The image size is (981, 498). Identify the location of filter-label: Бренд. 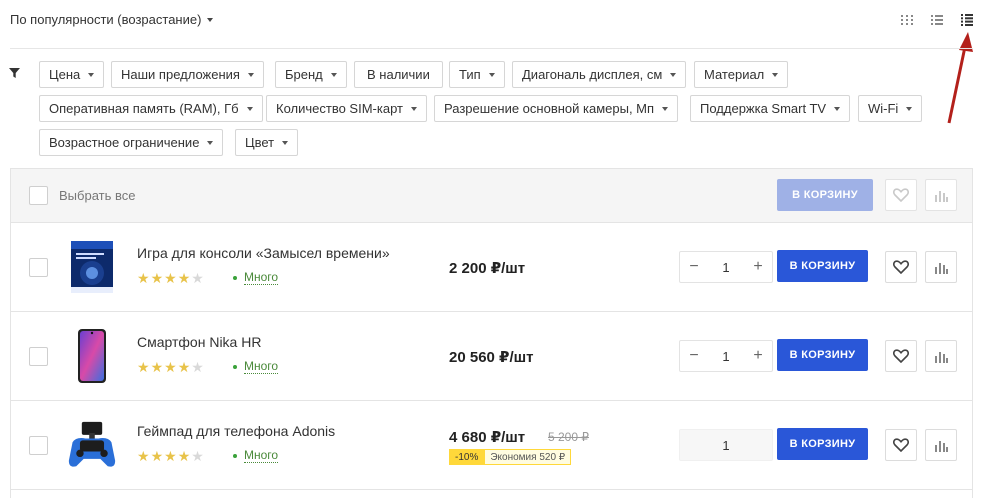
(304, 74).